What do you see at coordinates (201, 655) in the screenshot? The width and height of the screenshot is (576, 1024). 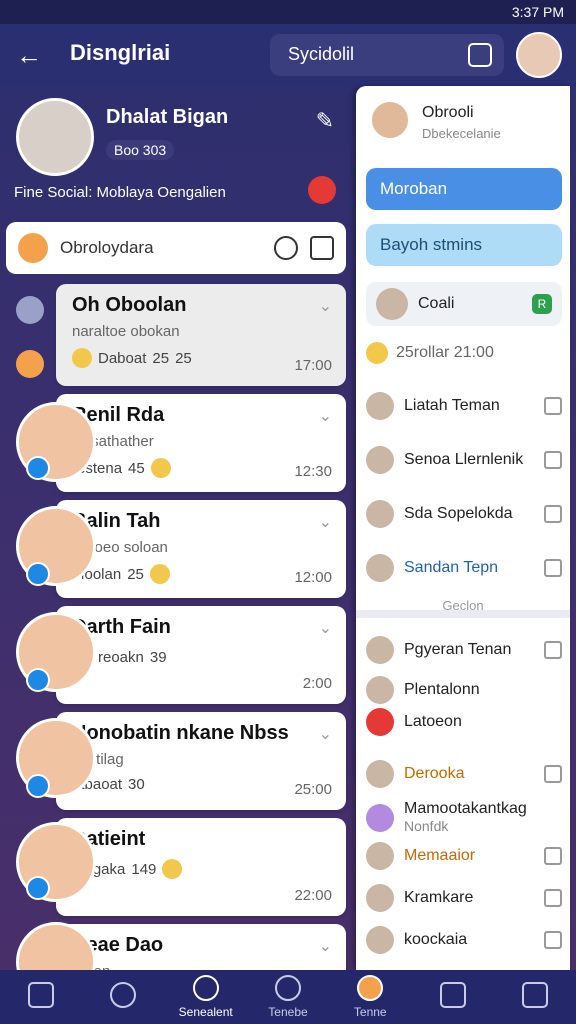 I see `list-item: Darth Fain reoakn 39 ⌄ 2:00` at bounding box center [201, 655].